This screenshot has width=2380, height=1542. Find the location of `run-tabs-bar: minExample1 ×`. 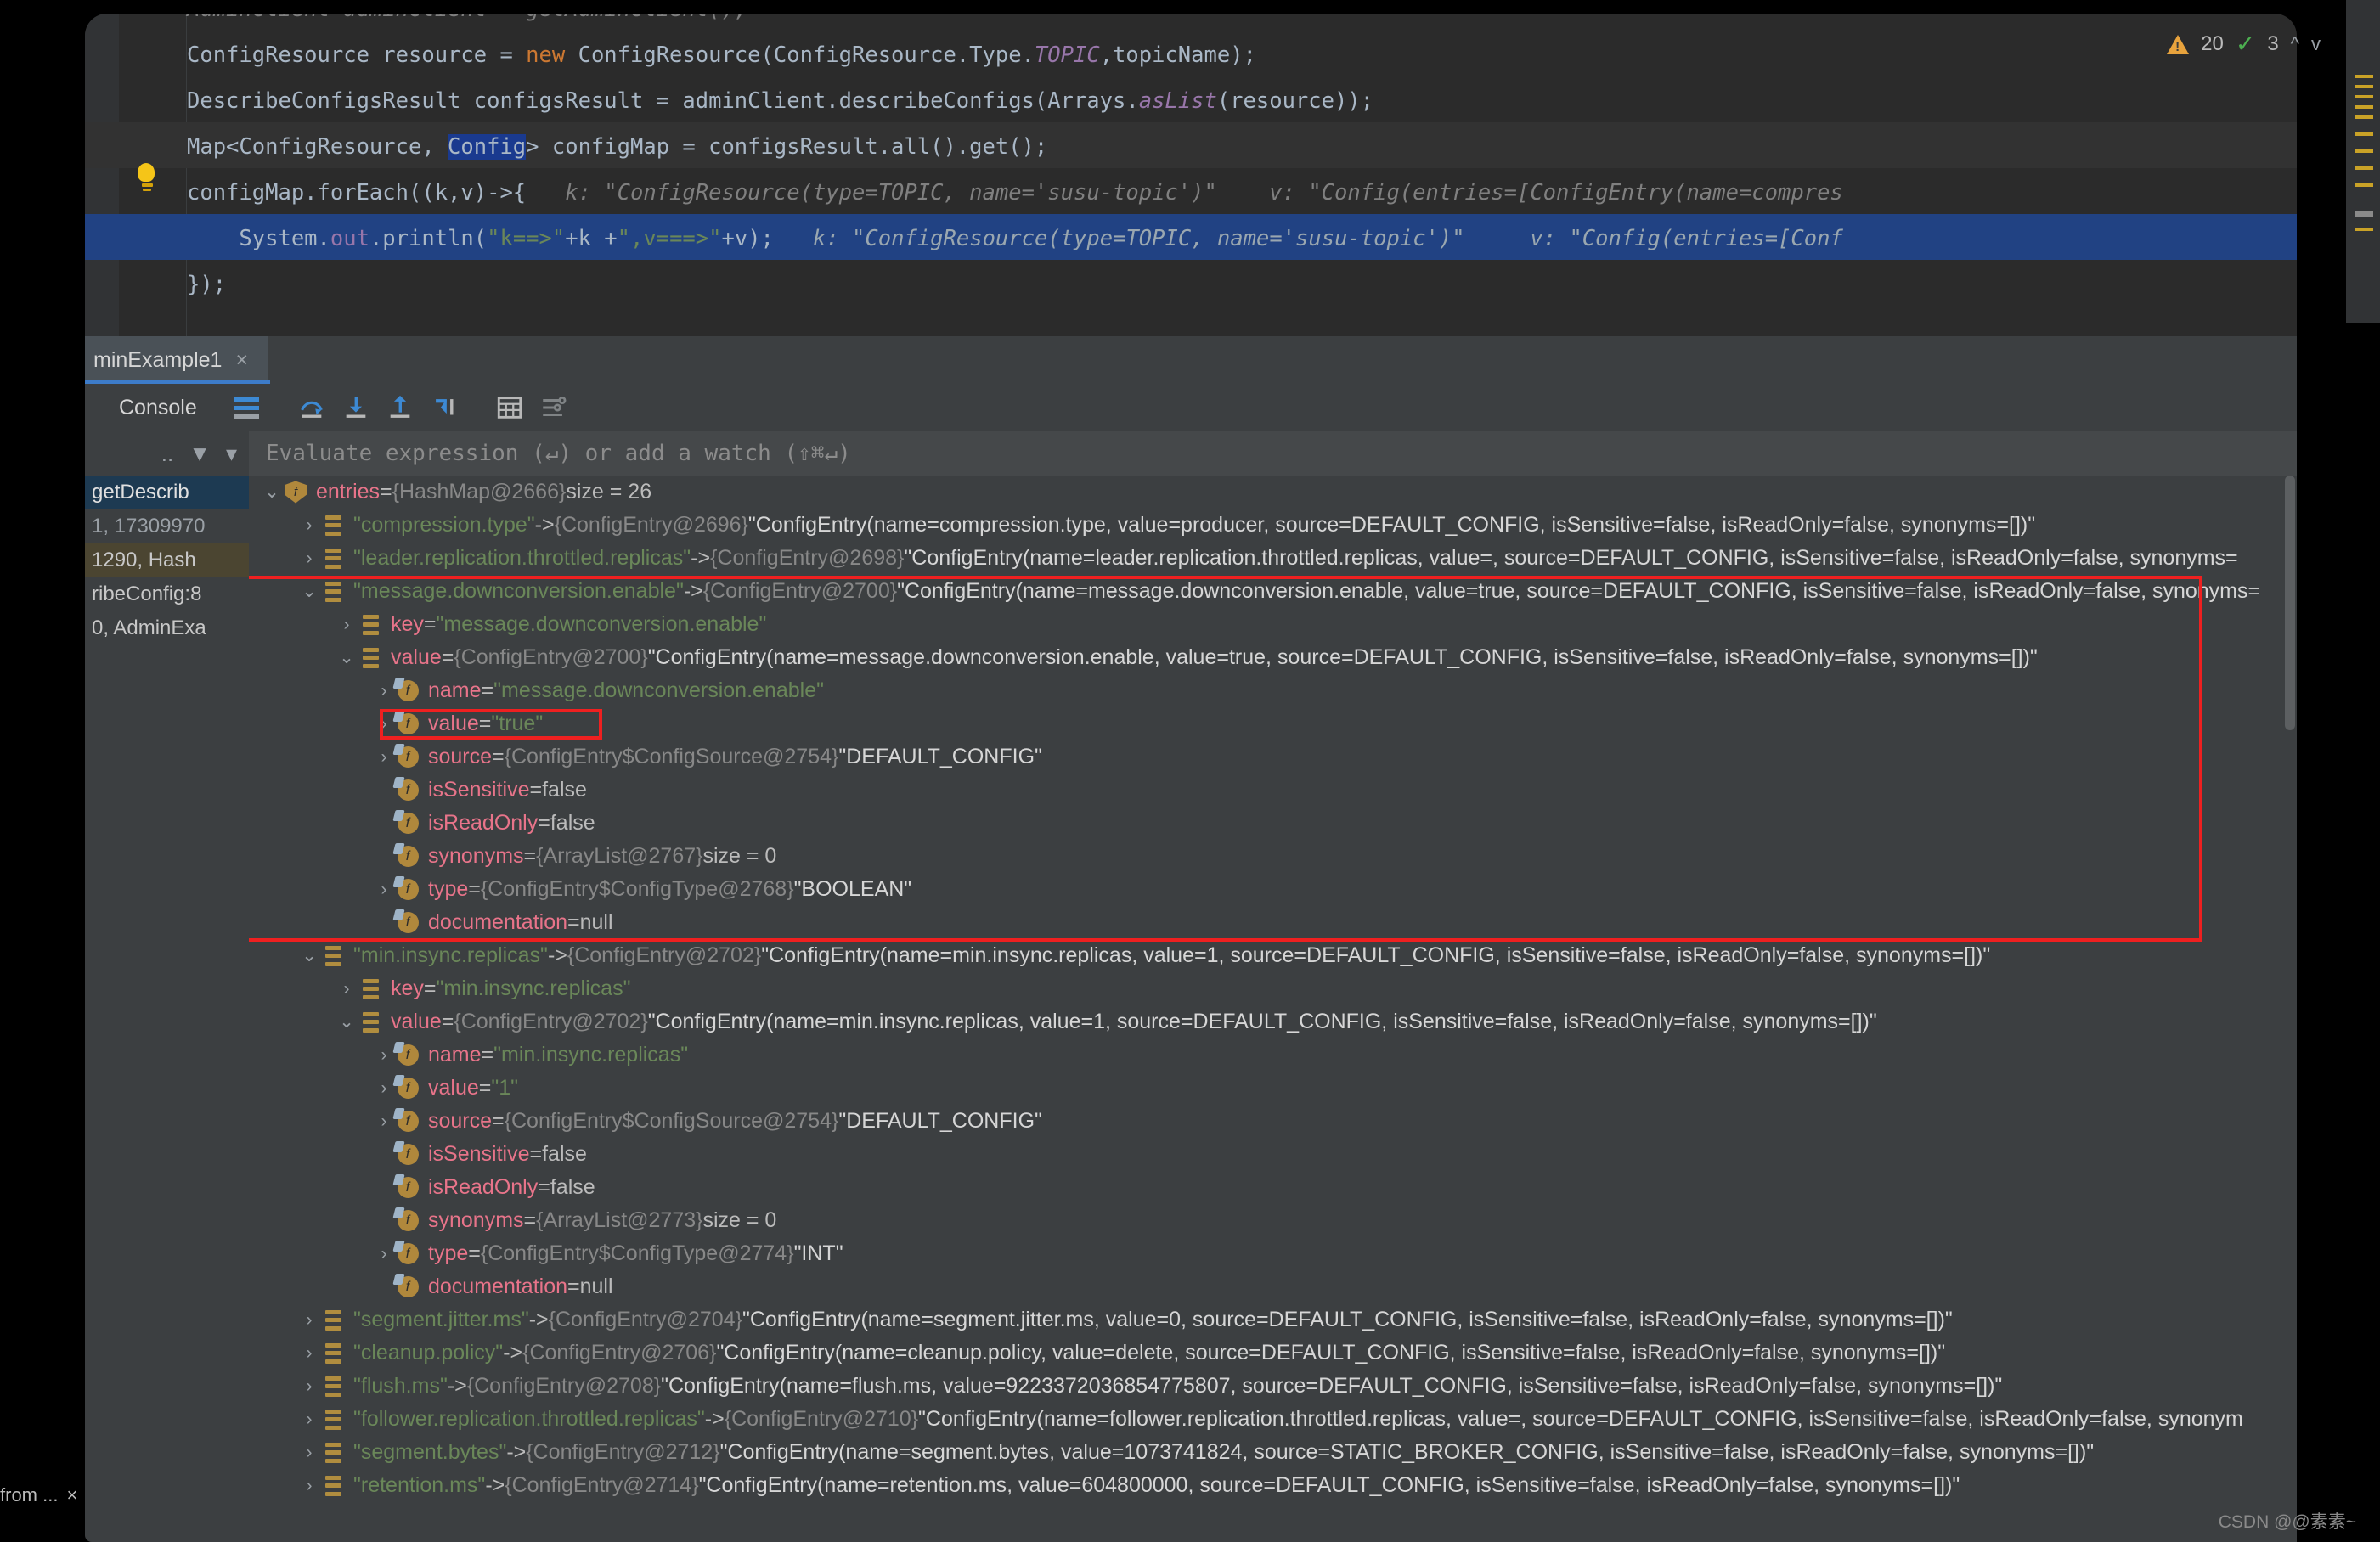

run-tabs-bar: minExample1 × is located at coordinates (1191, 360).